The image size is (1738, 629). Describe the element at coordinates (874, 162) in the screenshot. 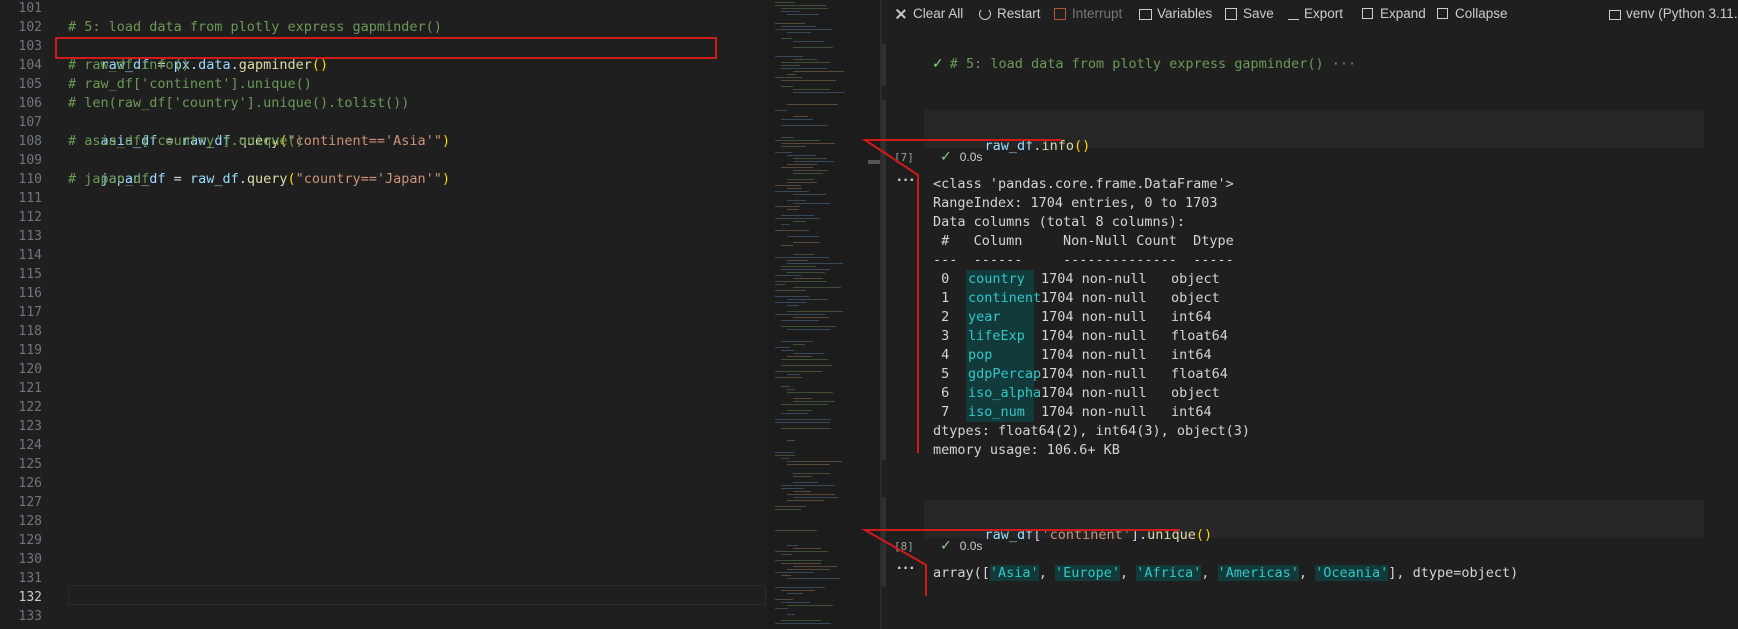

I see `minimap-scroll-marker` at that location.